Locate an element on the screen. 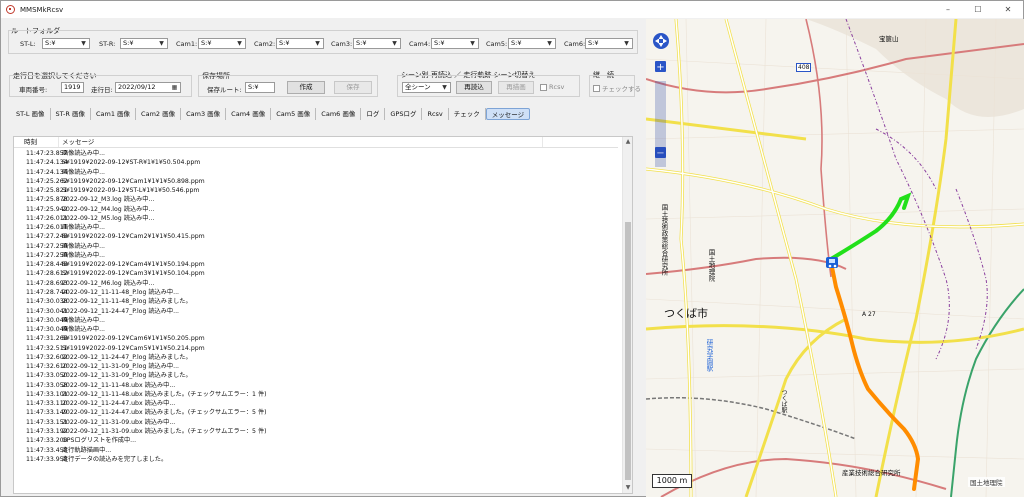 Image resolution: width=1024 pixels, height=497 pixels. zoom-in-icon is located at coordinates (660, 66).